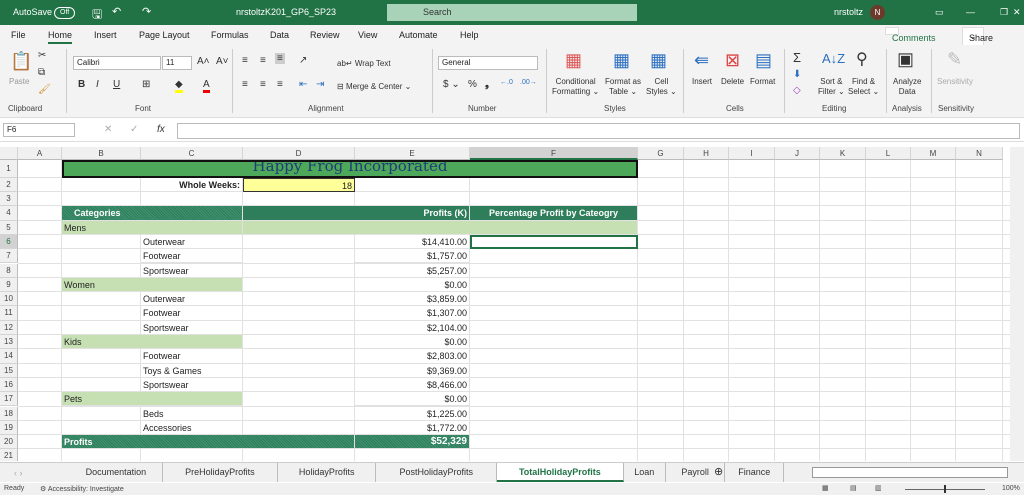  What do you see at coordinates (116, 472) in the screenshot?
I see `sheet-tab-documentation: Documentation` at bounding box center [116, 472].